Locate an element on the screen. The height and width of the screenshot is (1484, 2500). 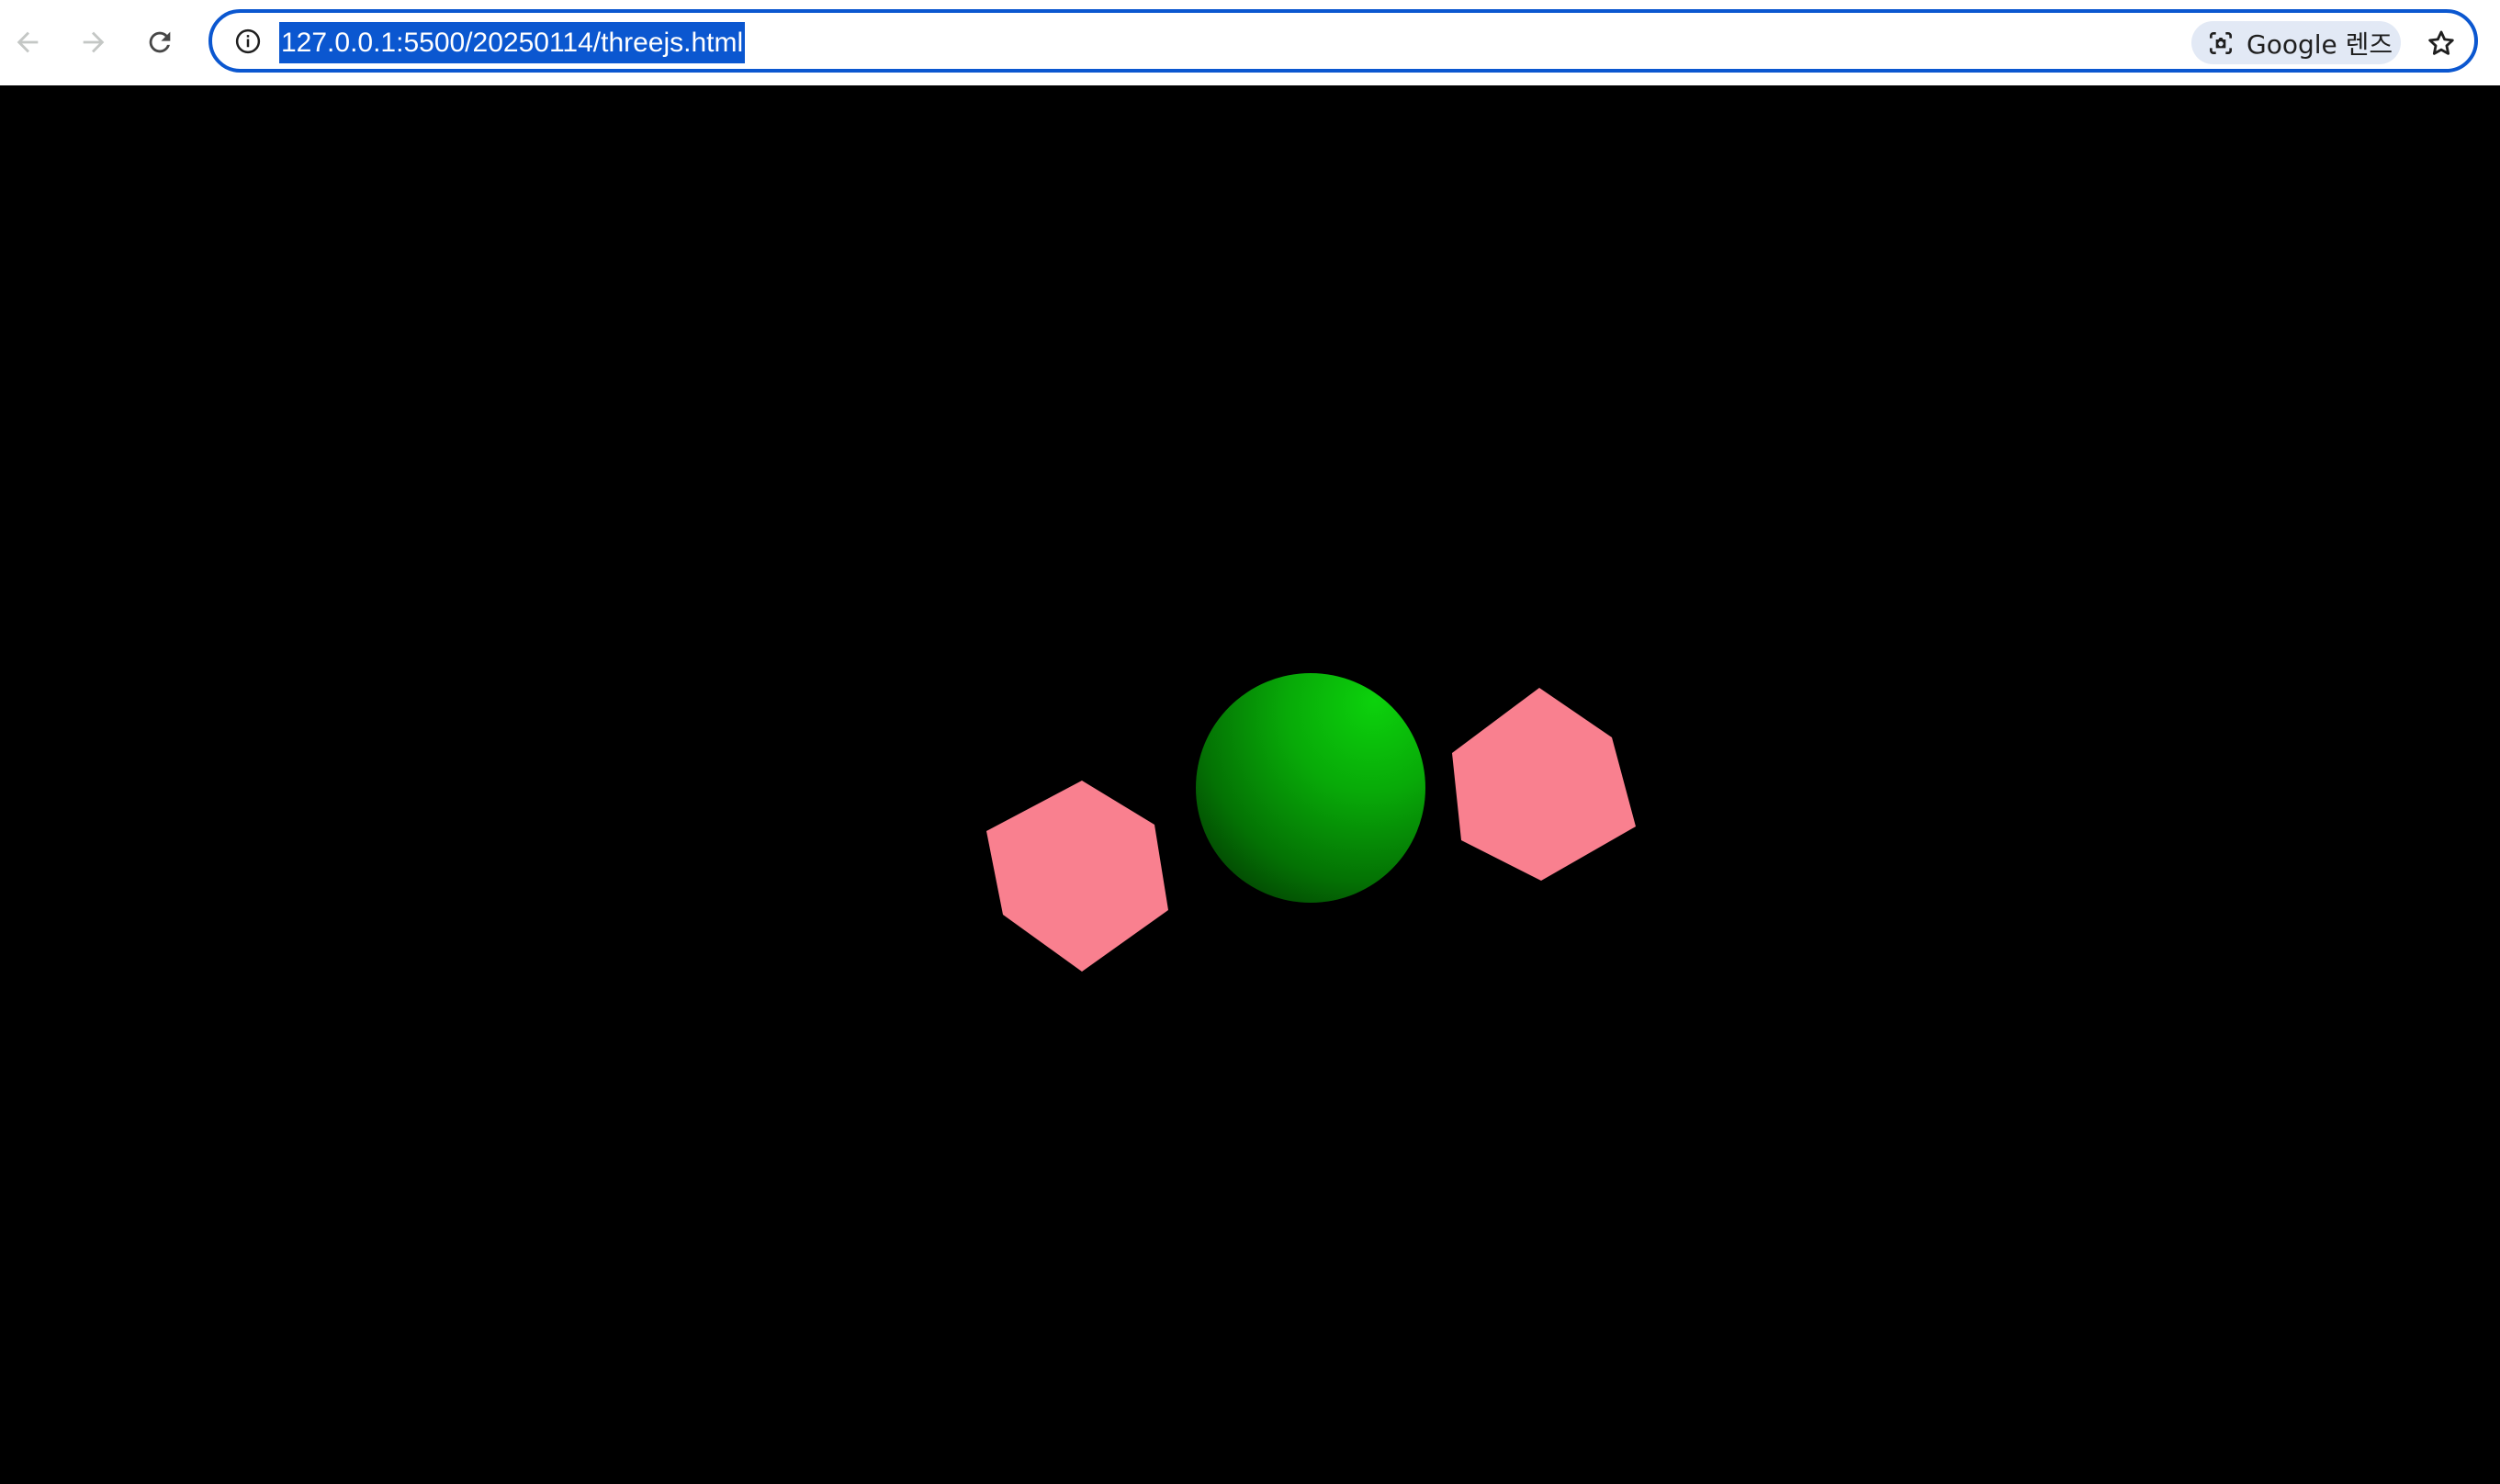
star-outline-icon is located at coordinates (2441, 43).